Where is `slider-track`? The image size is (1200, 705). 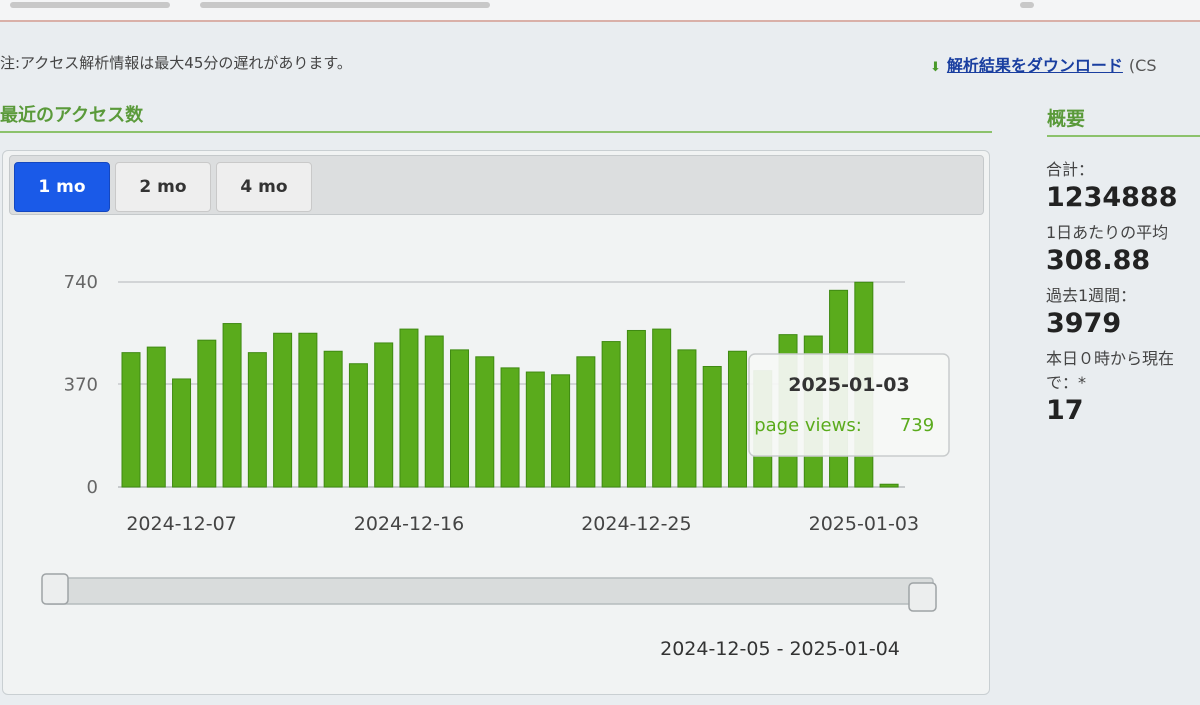 slider-track is located at coordinates (489, 591).